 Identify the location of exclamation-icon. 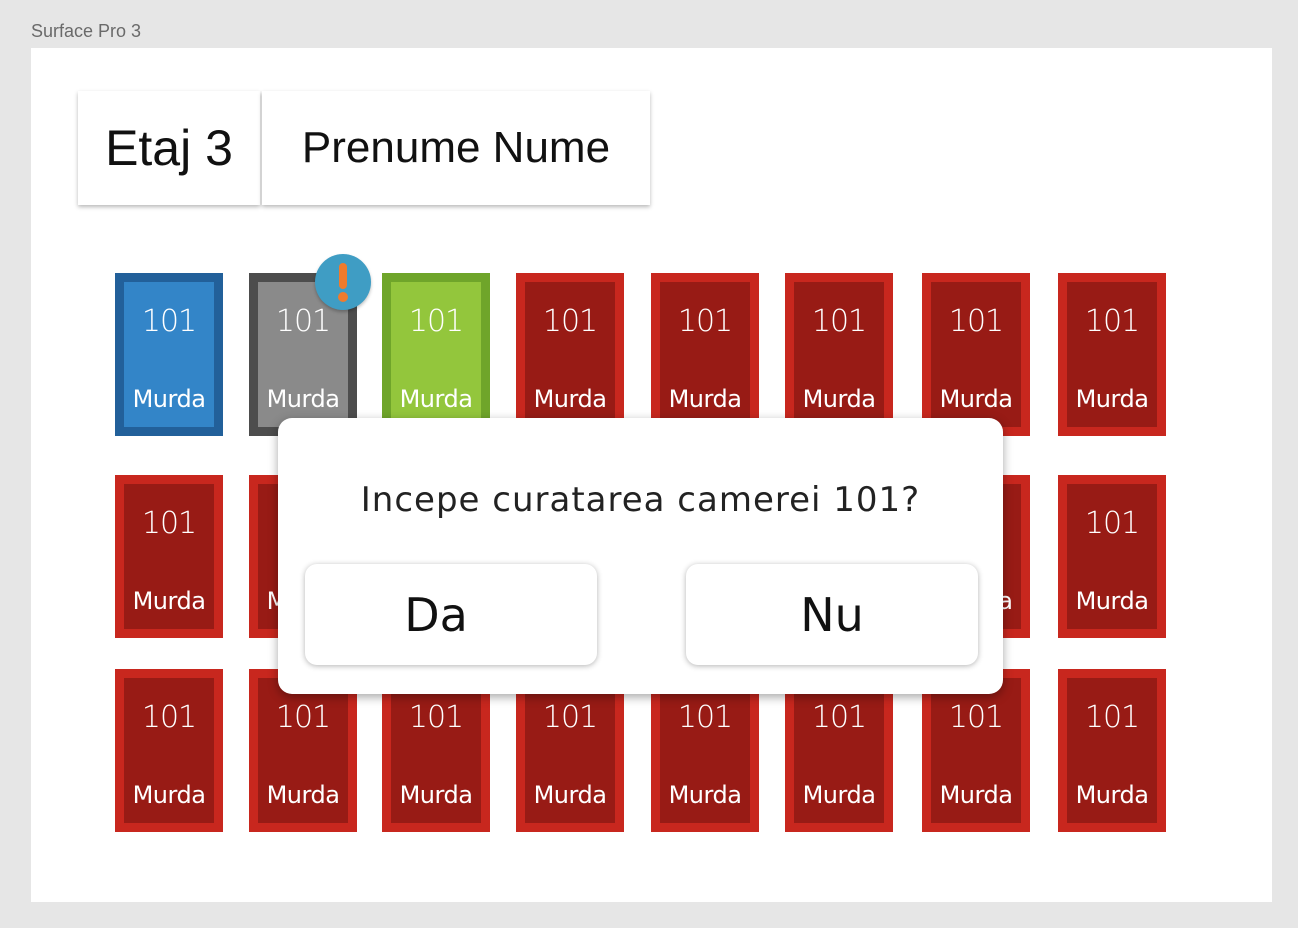
(343, 282).